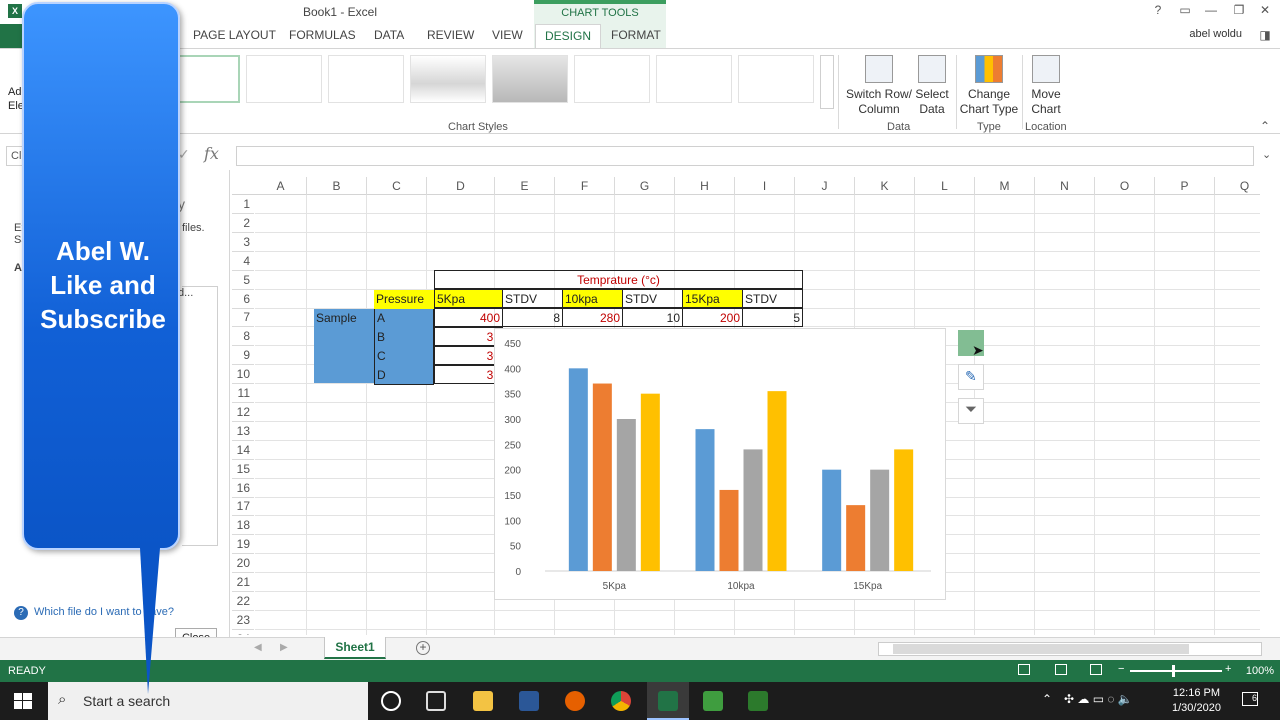 Image resolution: width=1280 pixels, height=720 pixels. Describe the element at coordinates (1041, 649) in the screenshot. I see `scroll-thumb` at that location.